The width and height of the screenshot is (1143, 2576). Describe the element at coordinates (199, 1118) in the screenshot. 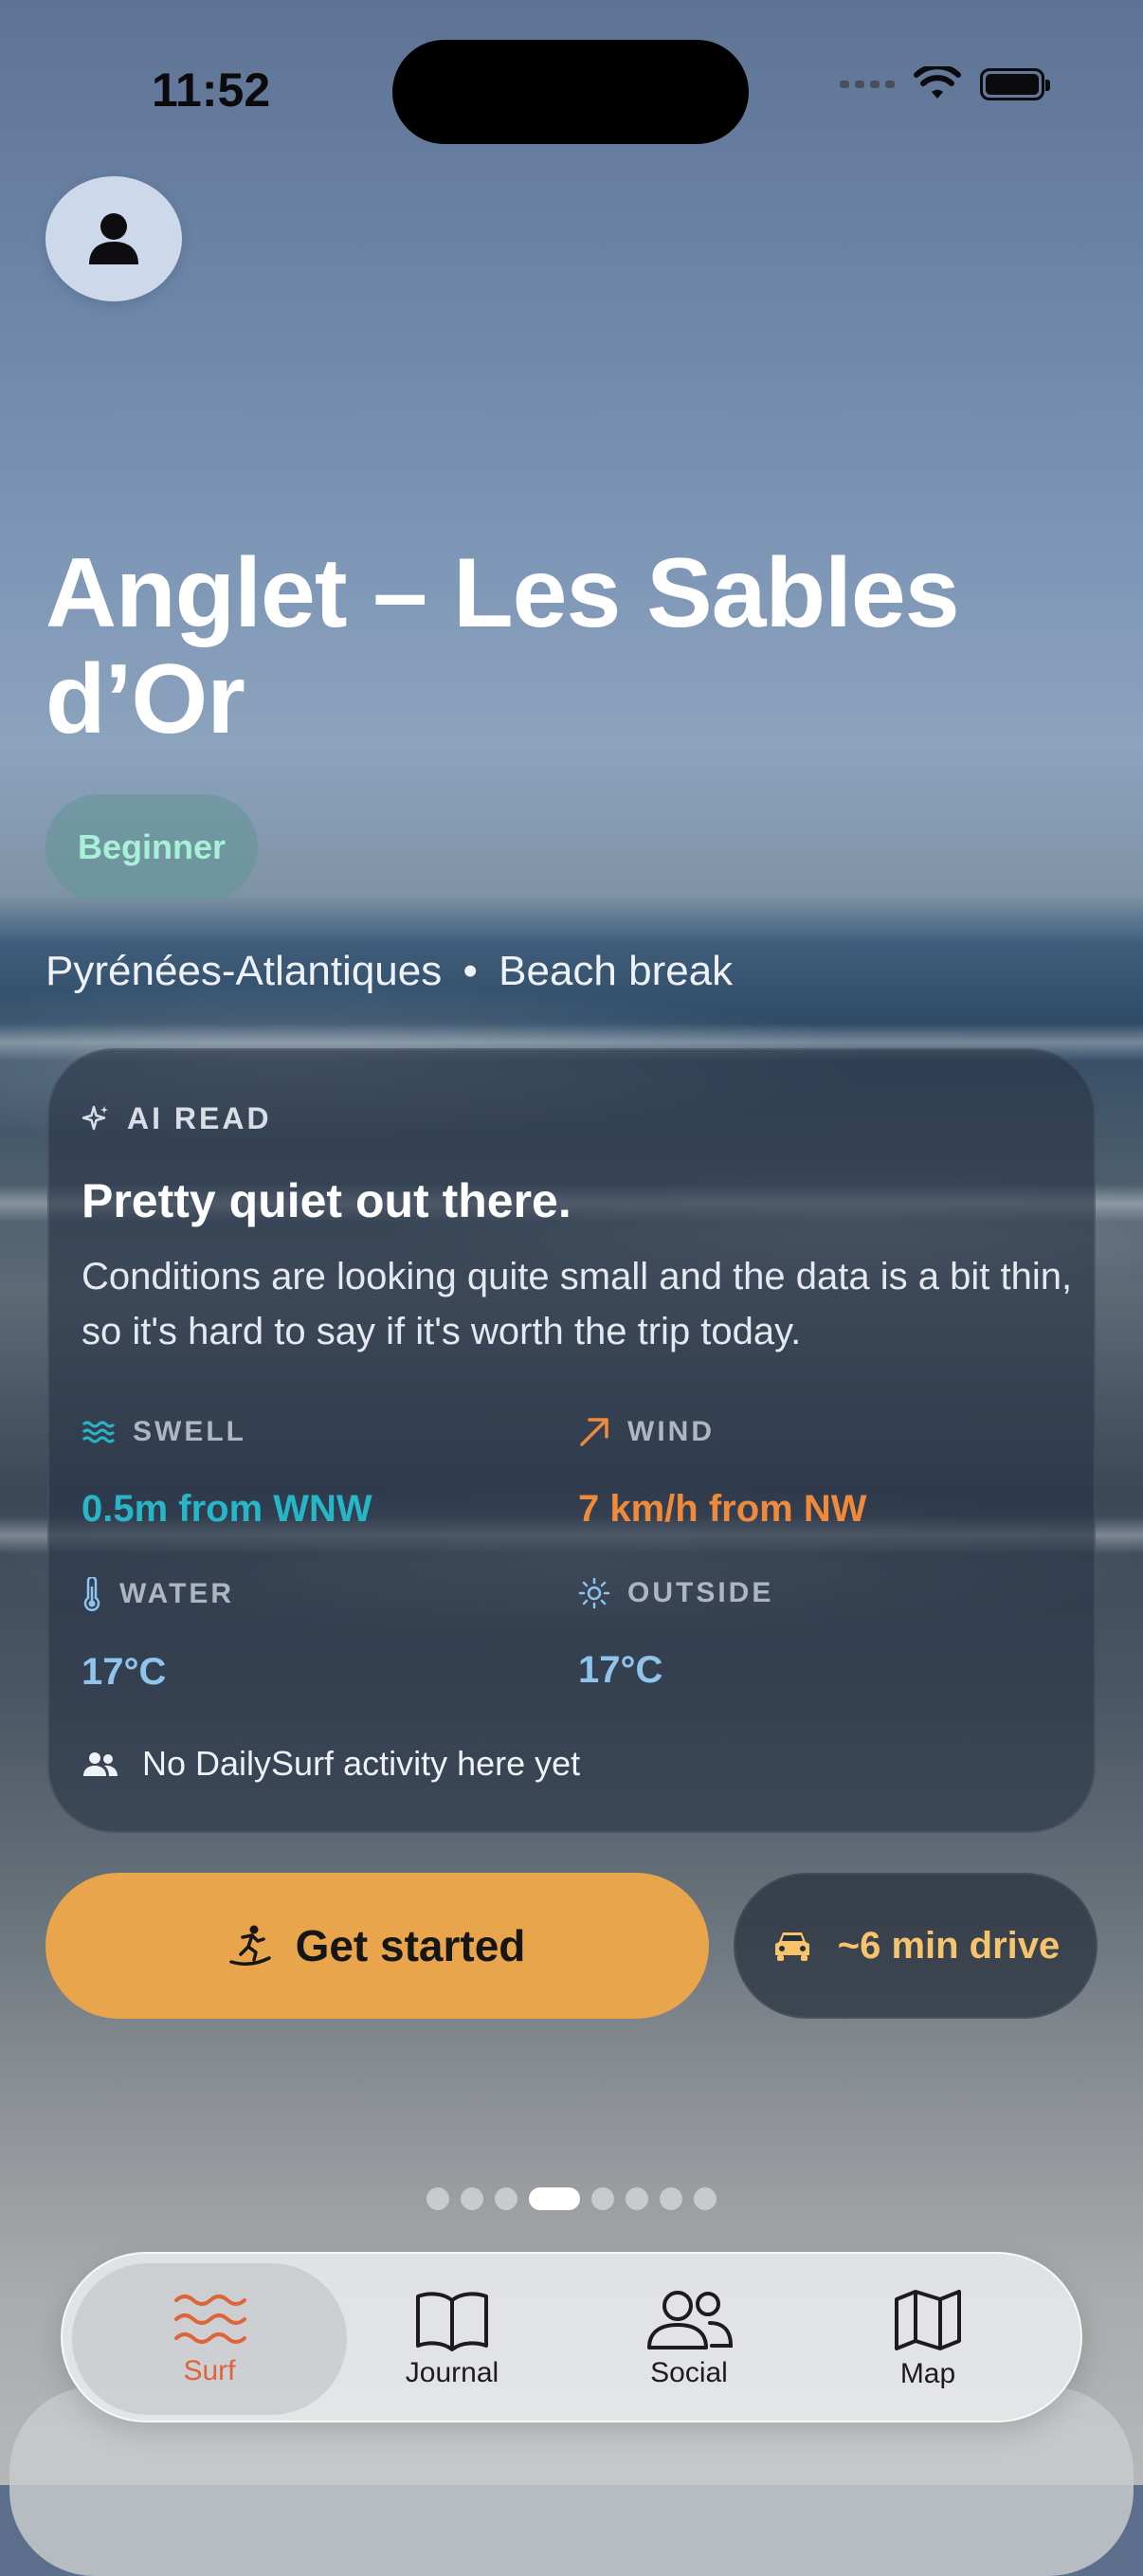

I see `ai-read-label-text: AI READ` at that location.